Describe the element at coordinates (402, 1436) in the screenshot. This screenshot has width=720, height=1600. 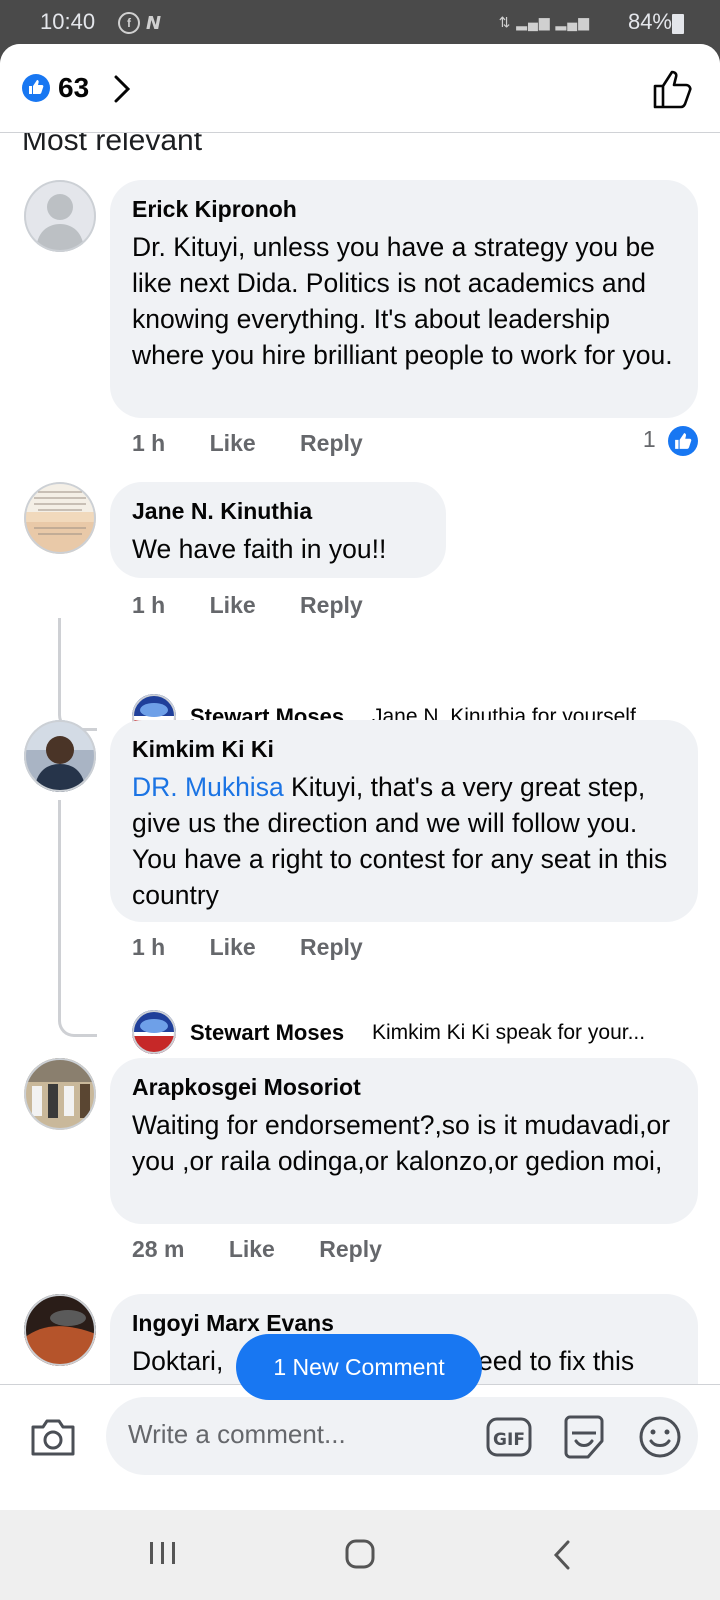
I see `comment-input: Write a comment... GIF` at that location.